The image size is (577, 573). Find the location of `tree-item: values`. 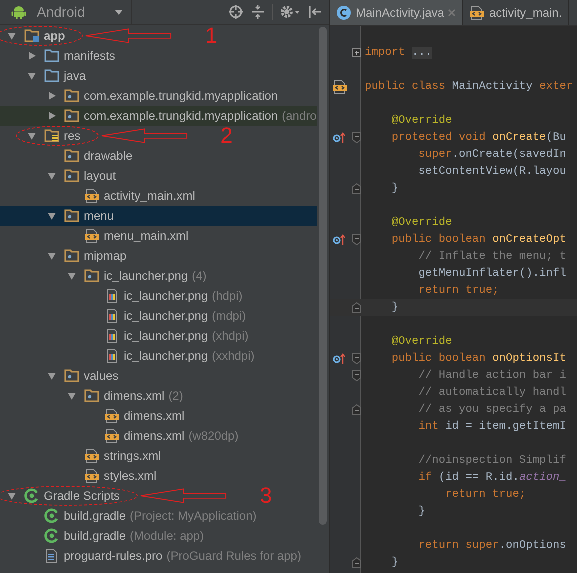

tree-item: values is located at coordinates (158, 376).